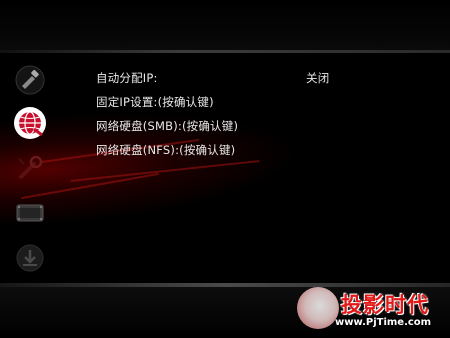 The image size is (450, 338). I want to click on watermark-emblem-icon, so click(318, 308).